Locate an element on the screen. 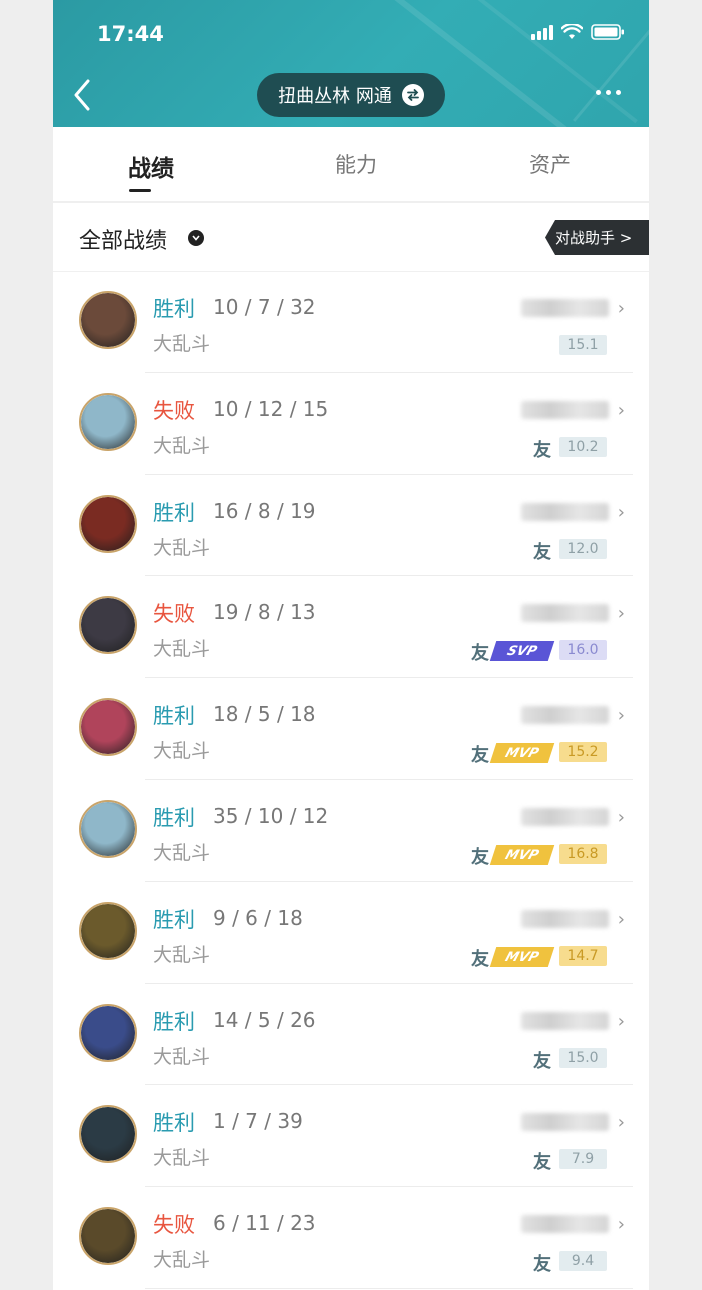 The height and width of the screenshot is (1290, 702). filter-dropdown-label: 全部战绩 is located at coordinates (123, 239).